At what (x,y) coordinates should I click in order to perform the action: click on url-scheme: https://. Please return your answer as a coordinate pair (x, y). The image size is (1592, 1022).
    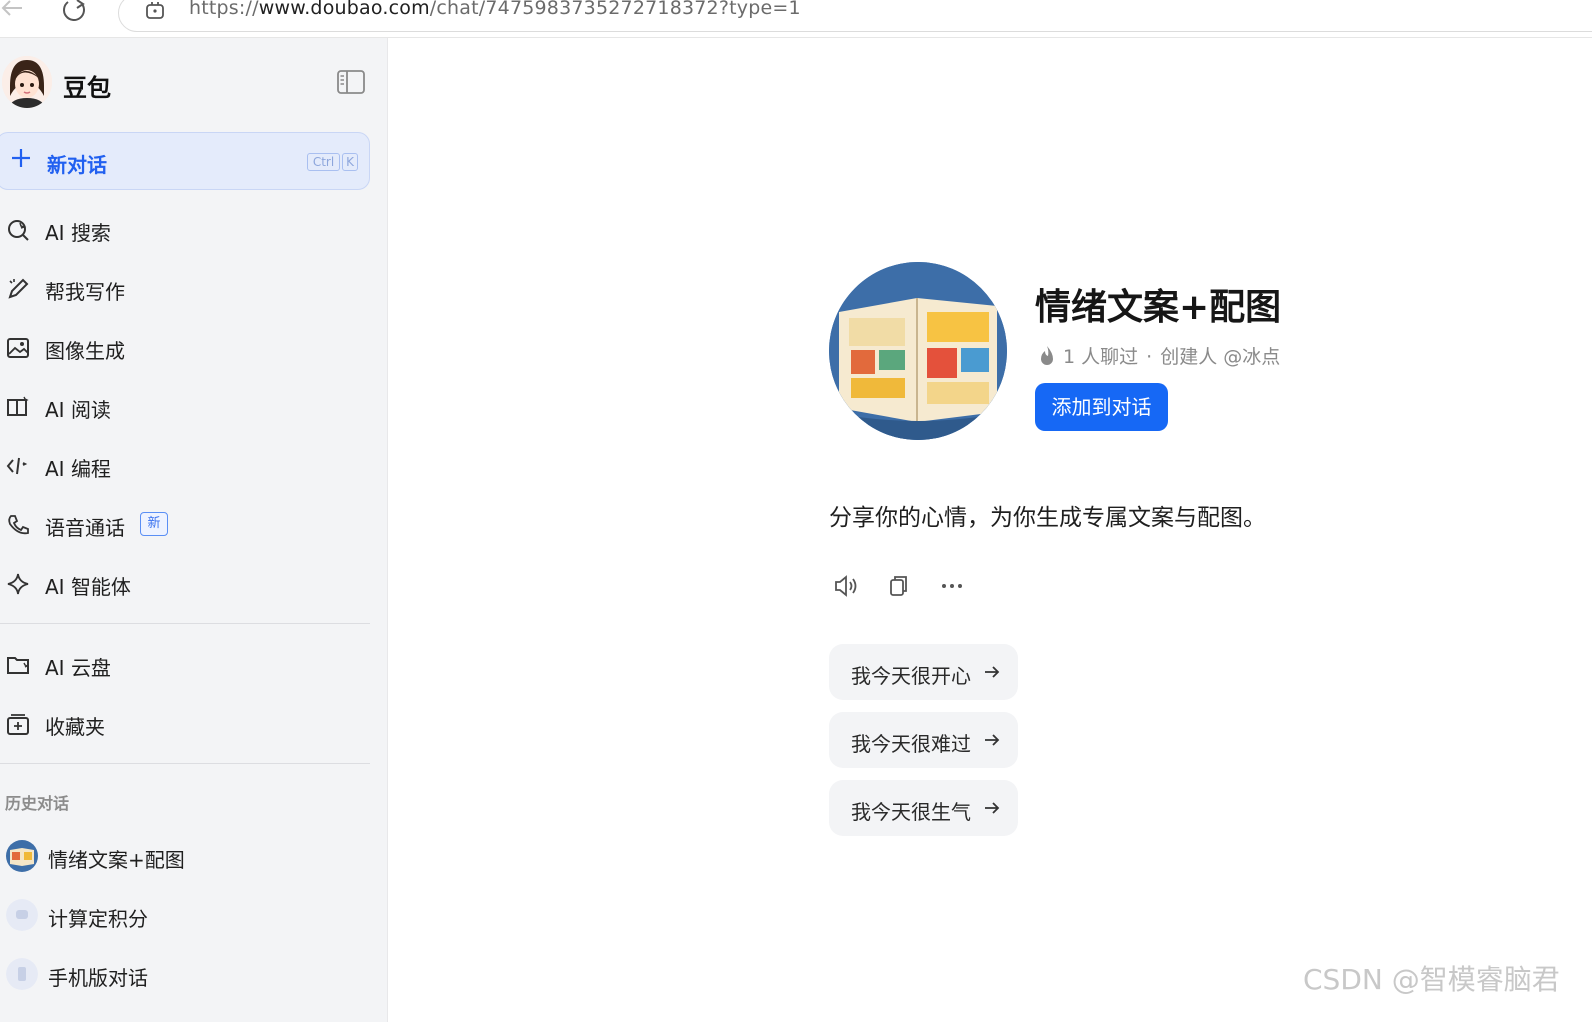
    Looking at the image, I should click on (224, 9).